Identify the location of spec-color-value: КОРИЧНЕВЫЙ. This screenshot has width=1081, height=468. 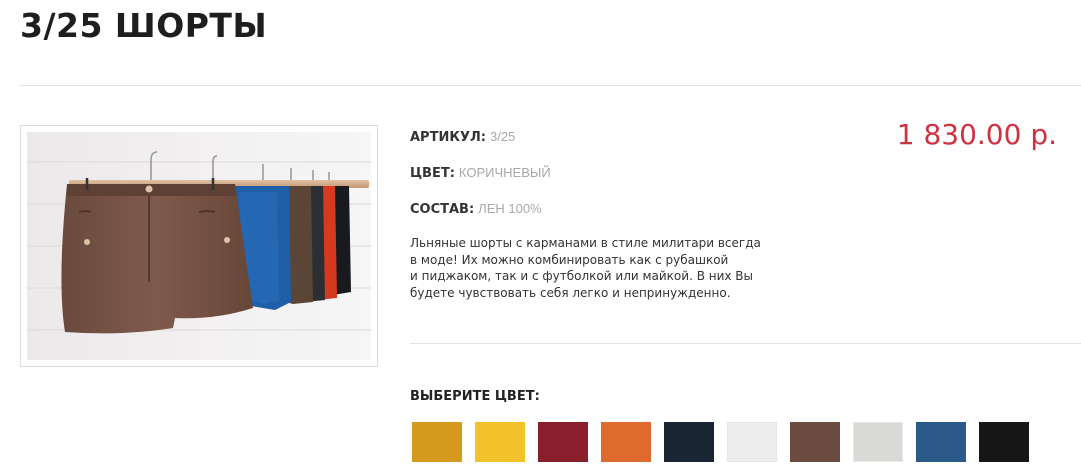
(504, 172).